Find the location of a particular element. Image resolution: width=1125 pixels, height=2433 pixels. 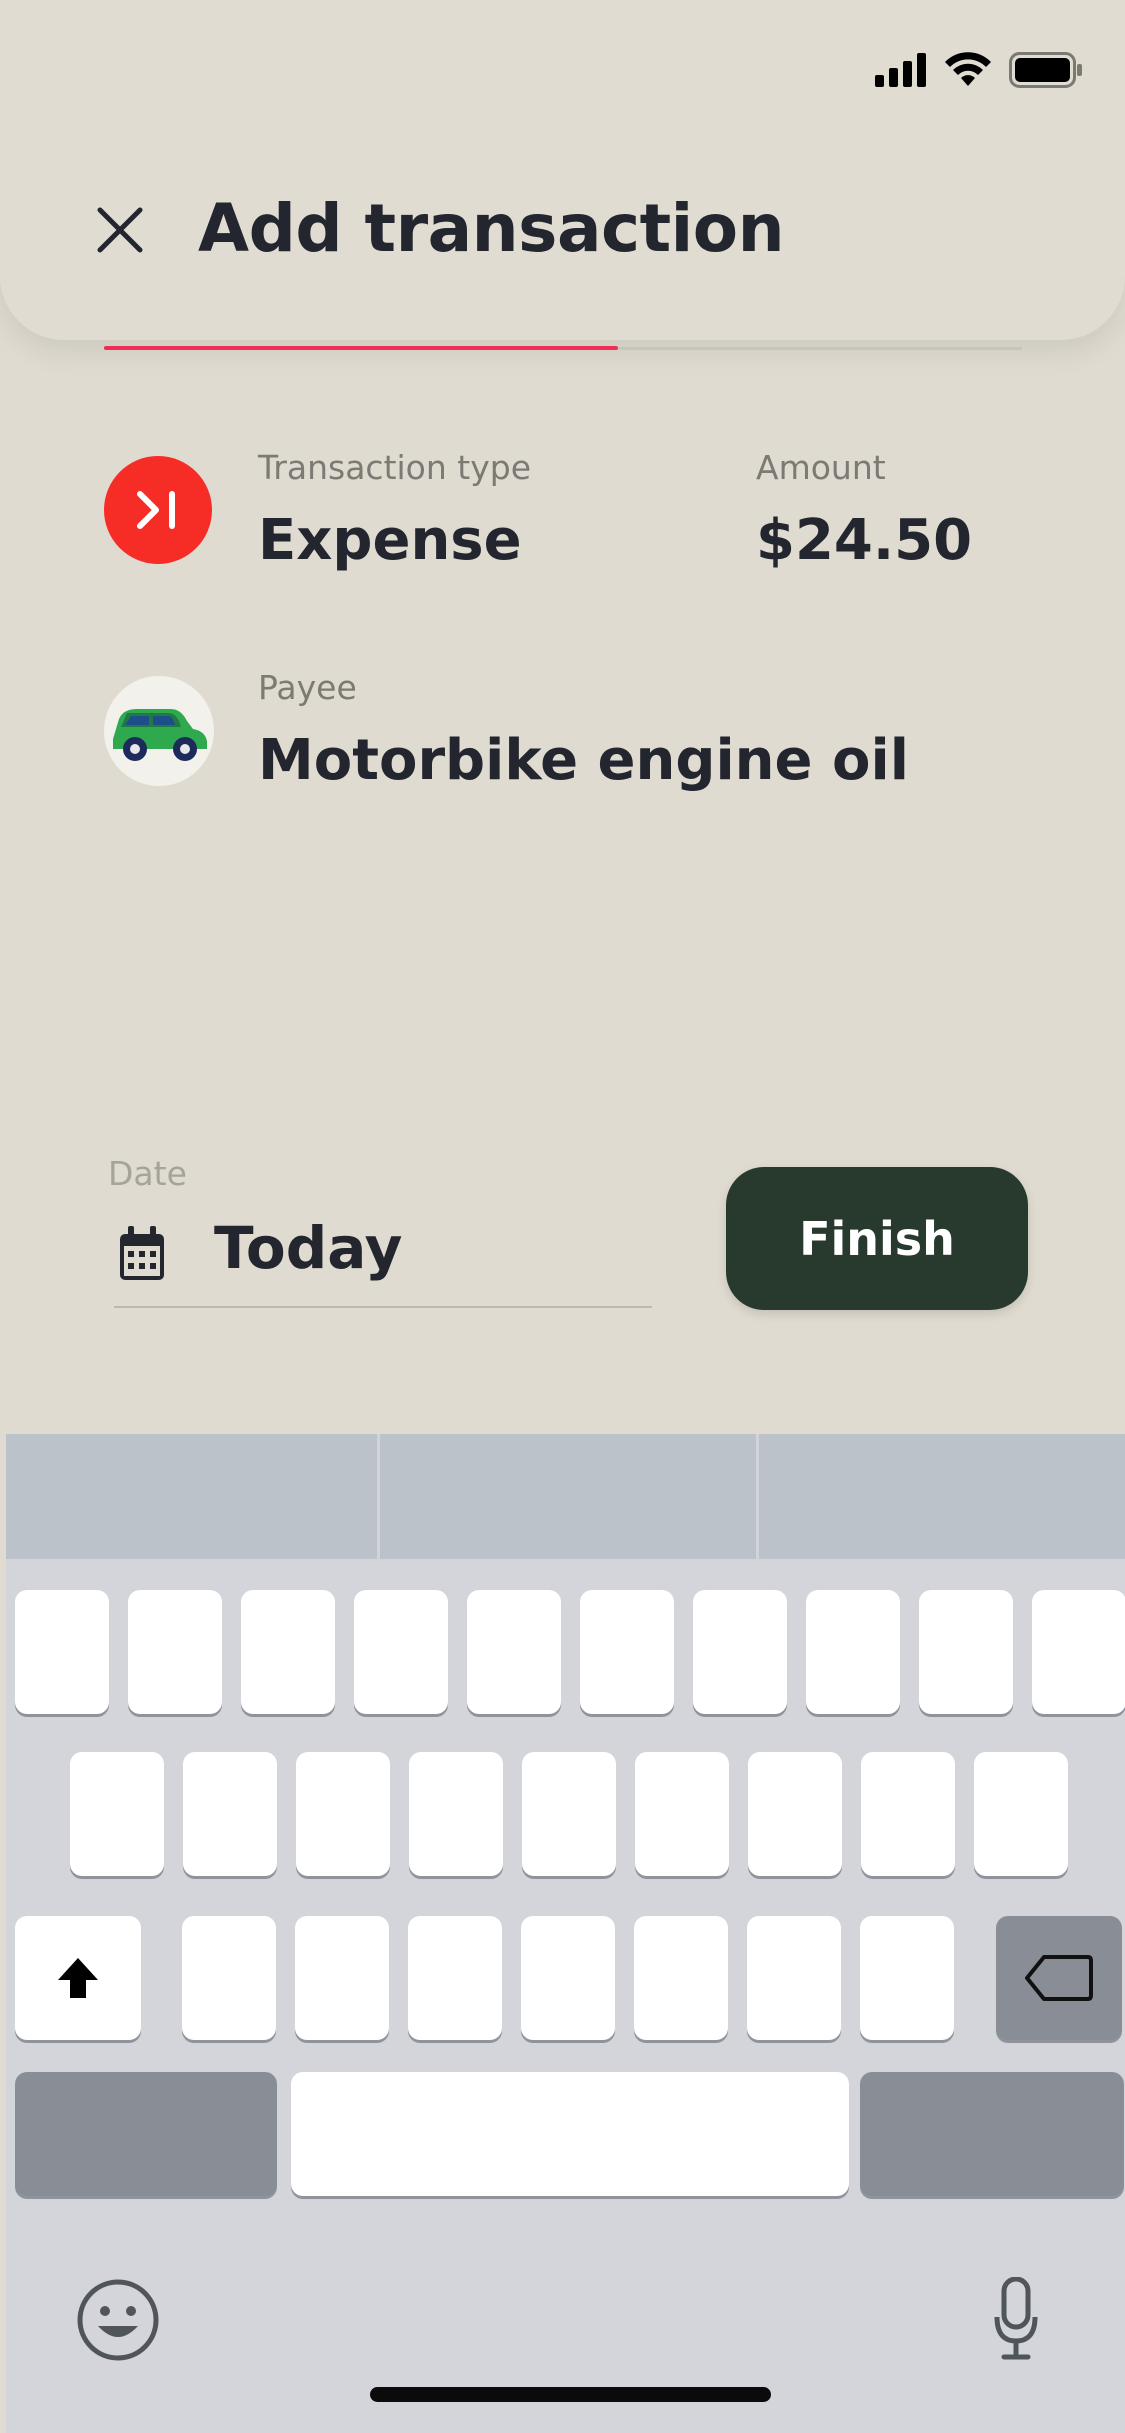

date-underline is located at coordinates (383, 1307).